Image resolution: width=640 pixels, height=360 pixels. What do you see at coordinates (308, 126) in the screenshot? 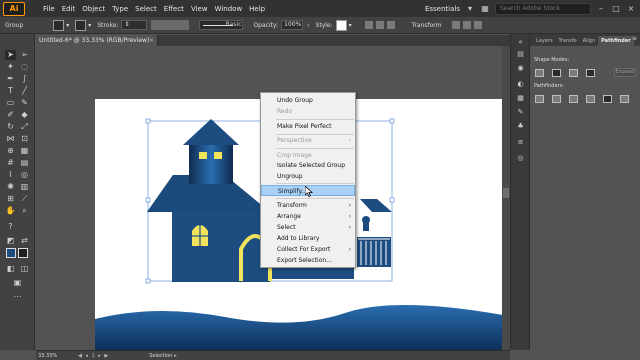
I see `menu-item-make-pixel-perfect: Make Pixel Perfect` at bounding box center [308, 126].